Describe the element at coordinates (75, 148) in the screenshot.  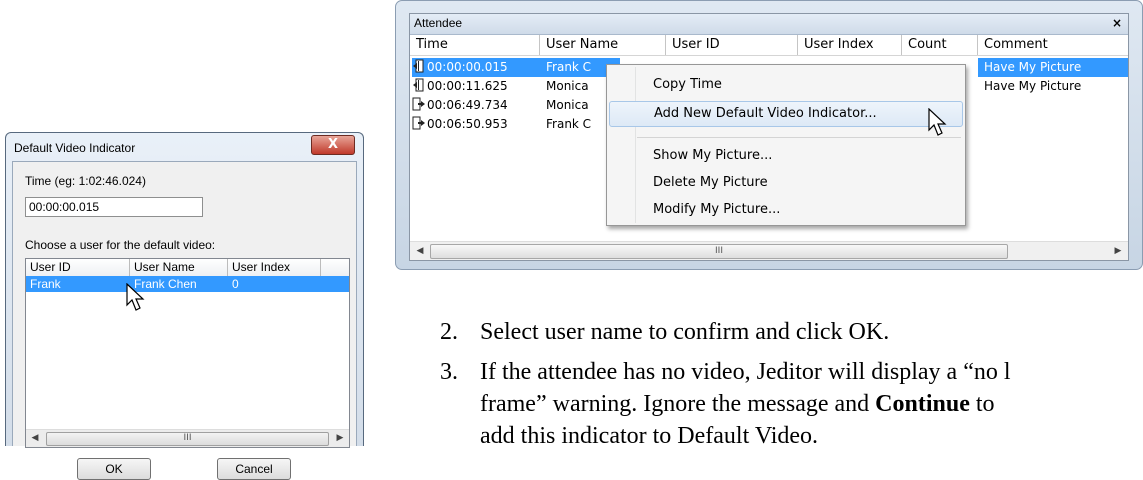
I see `dialog-title: Default Video Indicator` at that location.